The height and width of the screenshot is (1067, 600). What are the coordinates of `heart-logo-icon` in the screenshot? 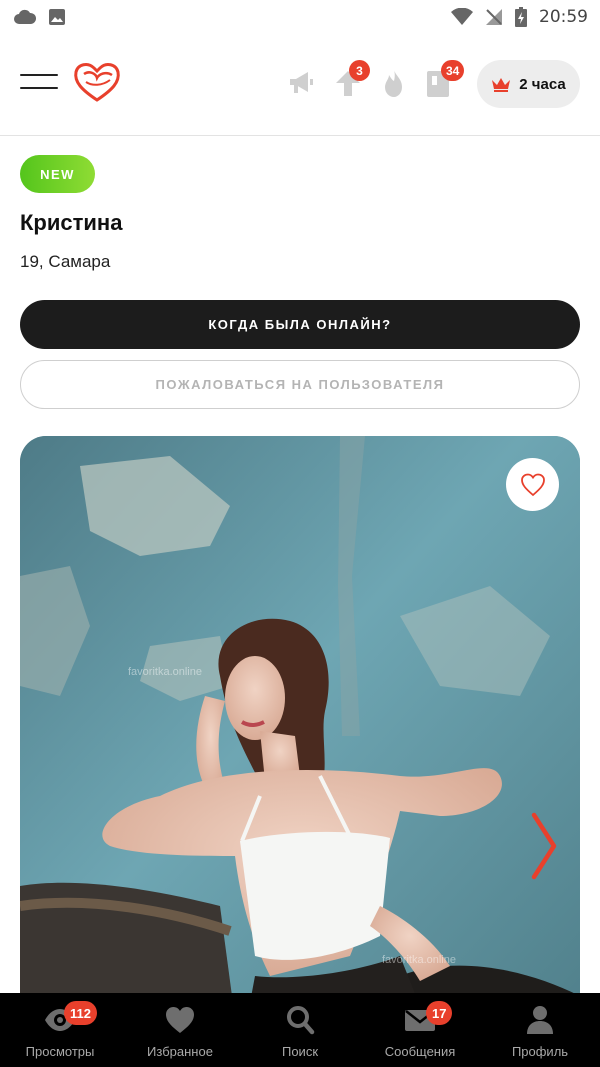 It's located at (97, 82).